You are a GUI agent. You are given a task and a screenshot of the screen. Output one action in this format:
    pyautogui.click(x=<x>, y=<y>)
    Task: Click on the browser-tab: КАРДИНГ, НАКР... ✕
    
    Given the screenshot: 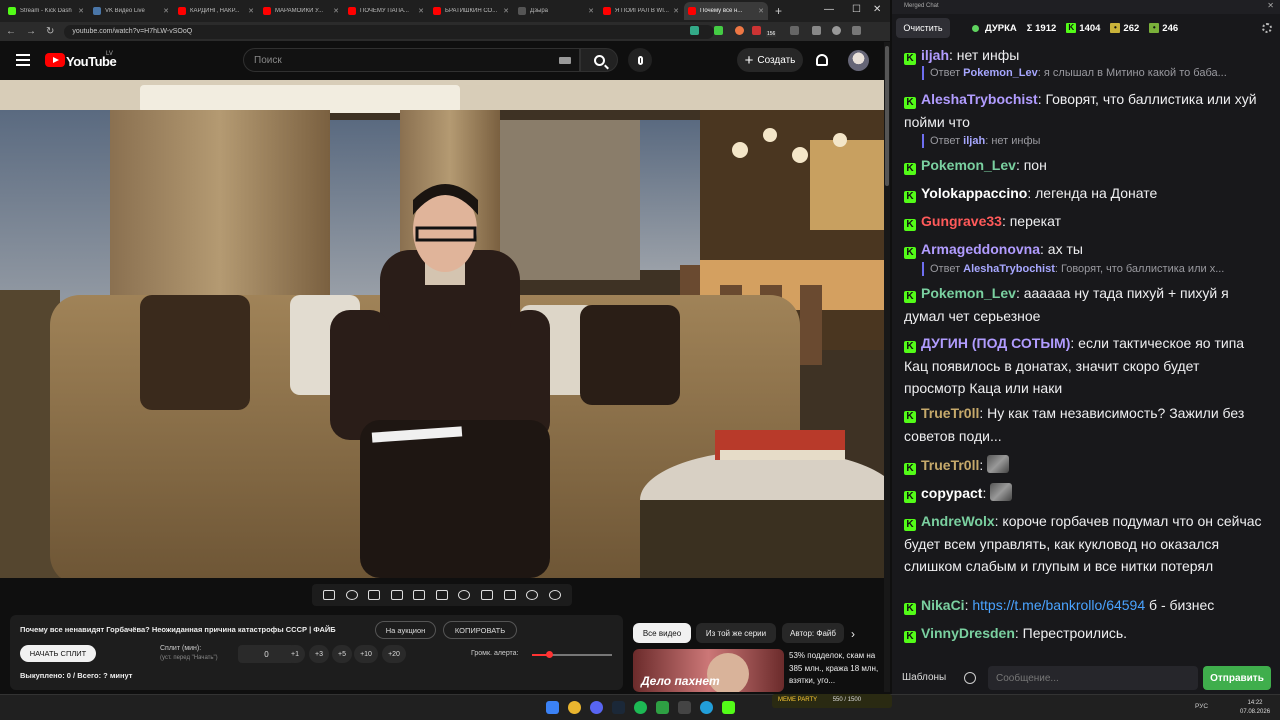 What is the action you would take?
    pyautogui.click(x=216, y=11)
    